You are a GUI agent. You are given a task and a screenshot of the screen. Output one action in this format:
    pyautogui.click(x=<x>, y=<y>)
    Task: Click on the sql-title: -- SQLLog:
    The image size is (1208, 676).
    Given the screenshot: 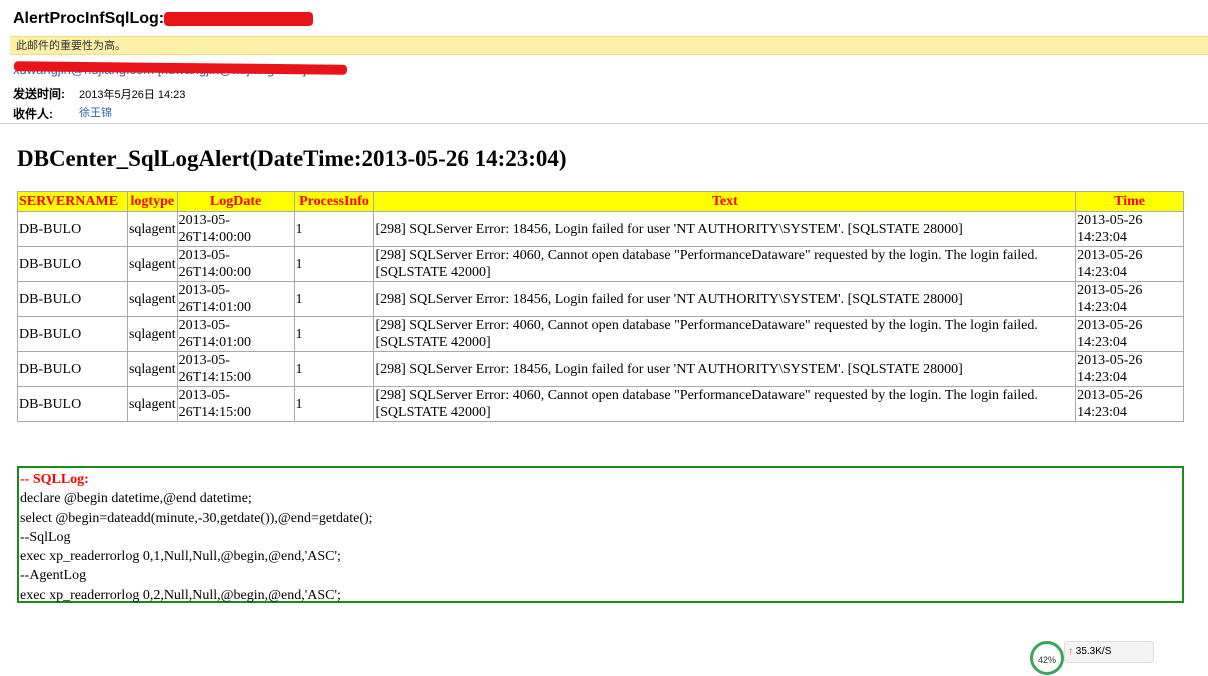 What is the action you would take?
    pyautogui.click(x=54, y=479)
    